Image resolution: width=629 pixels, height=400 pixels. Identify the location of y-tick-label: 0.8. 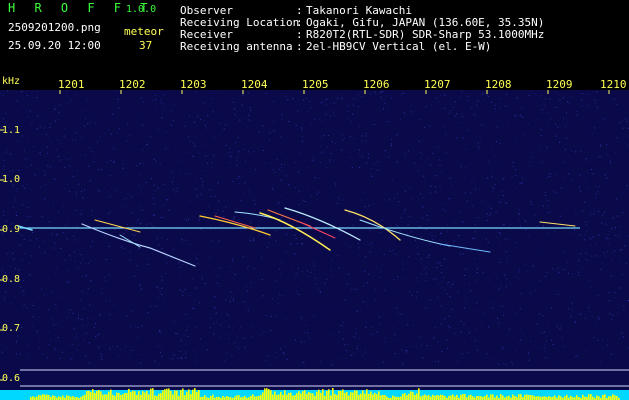
(11, 279).